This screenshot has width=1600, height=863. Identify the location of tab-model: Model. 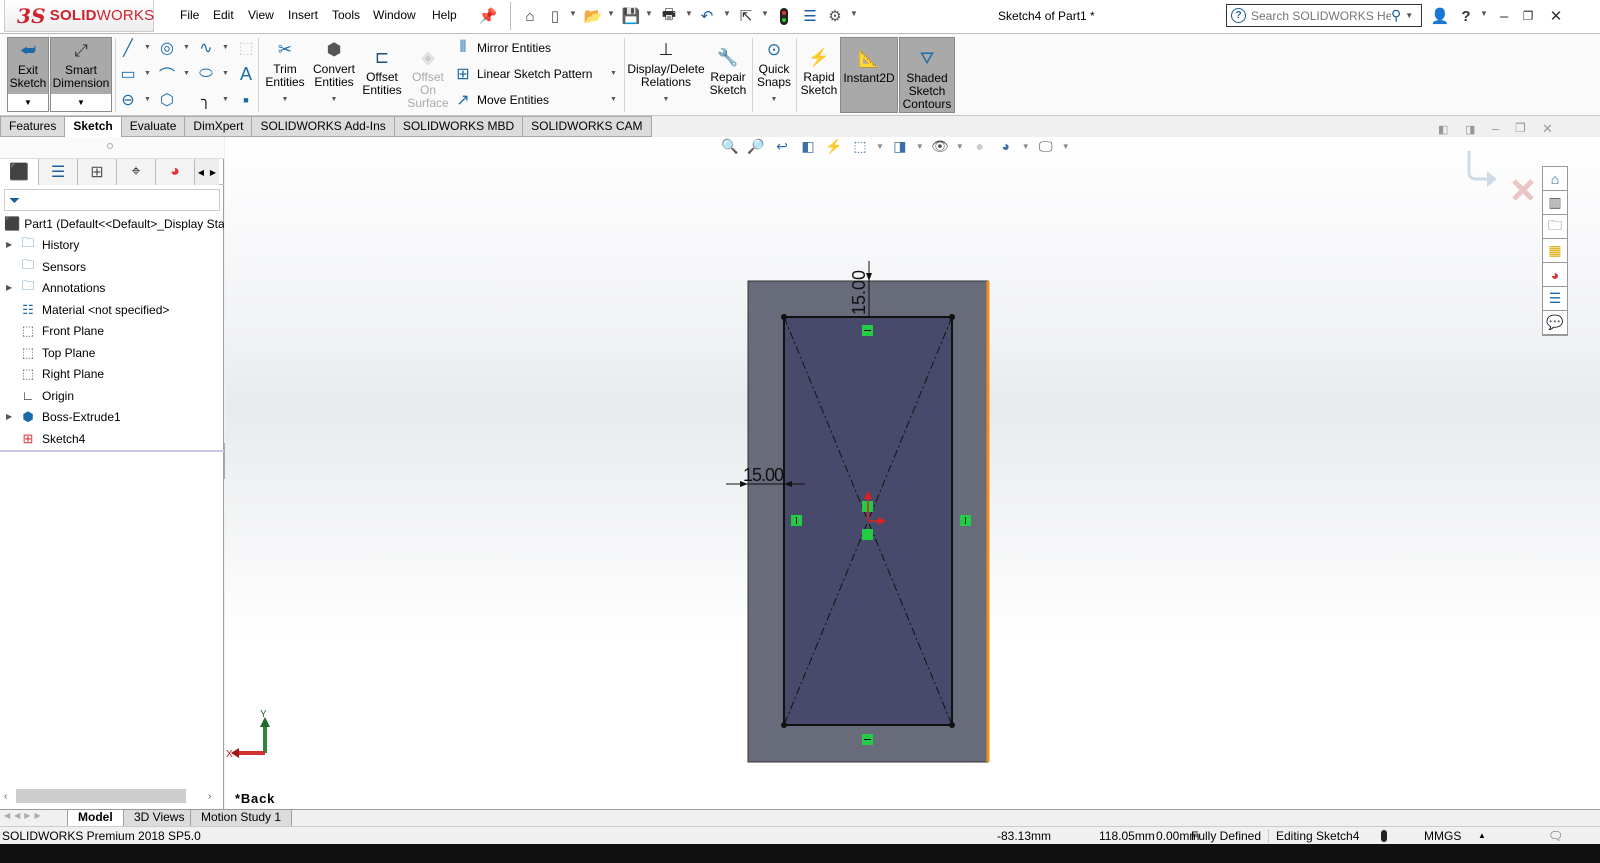
(95, 818).